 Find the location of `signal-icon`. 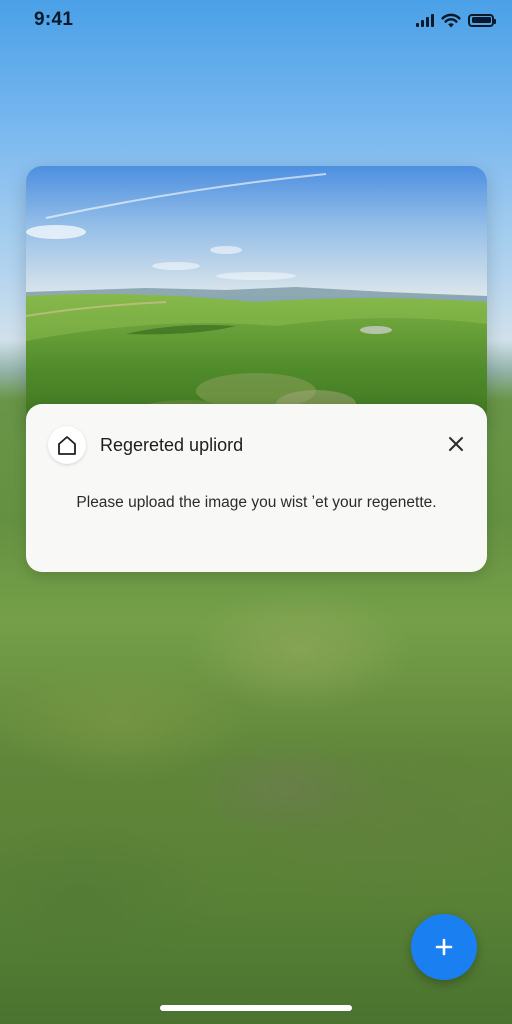

signal-icon is located at coordinates (425, 20).